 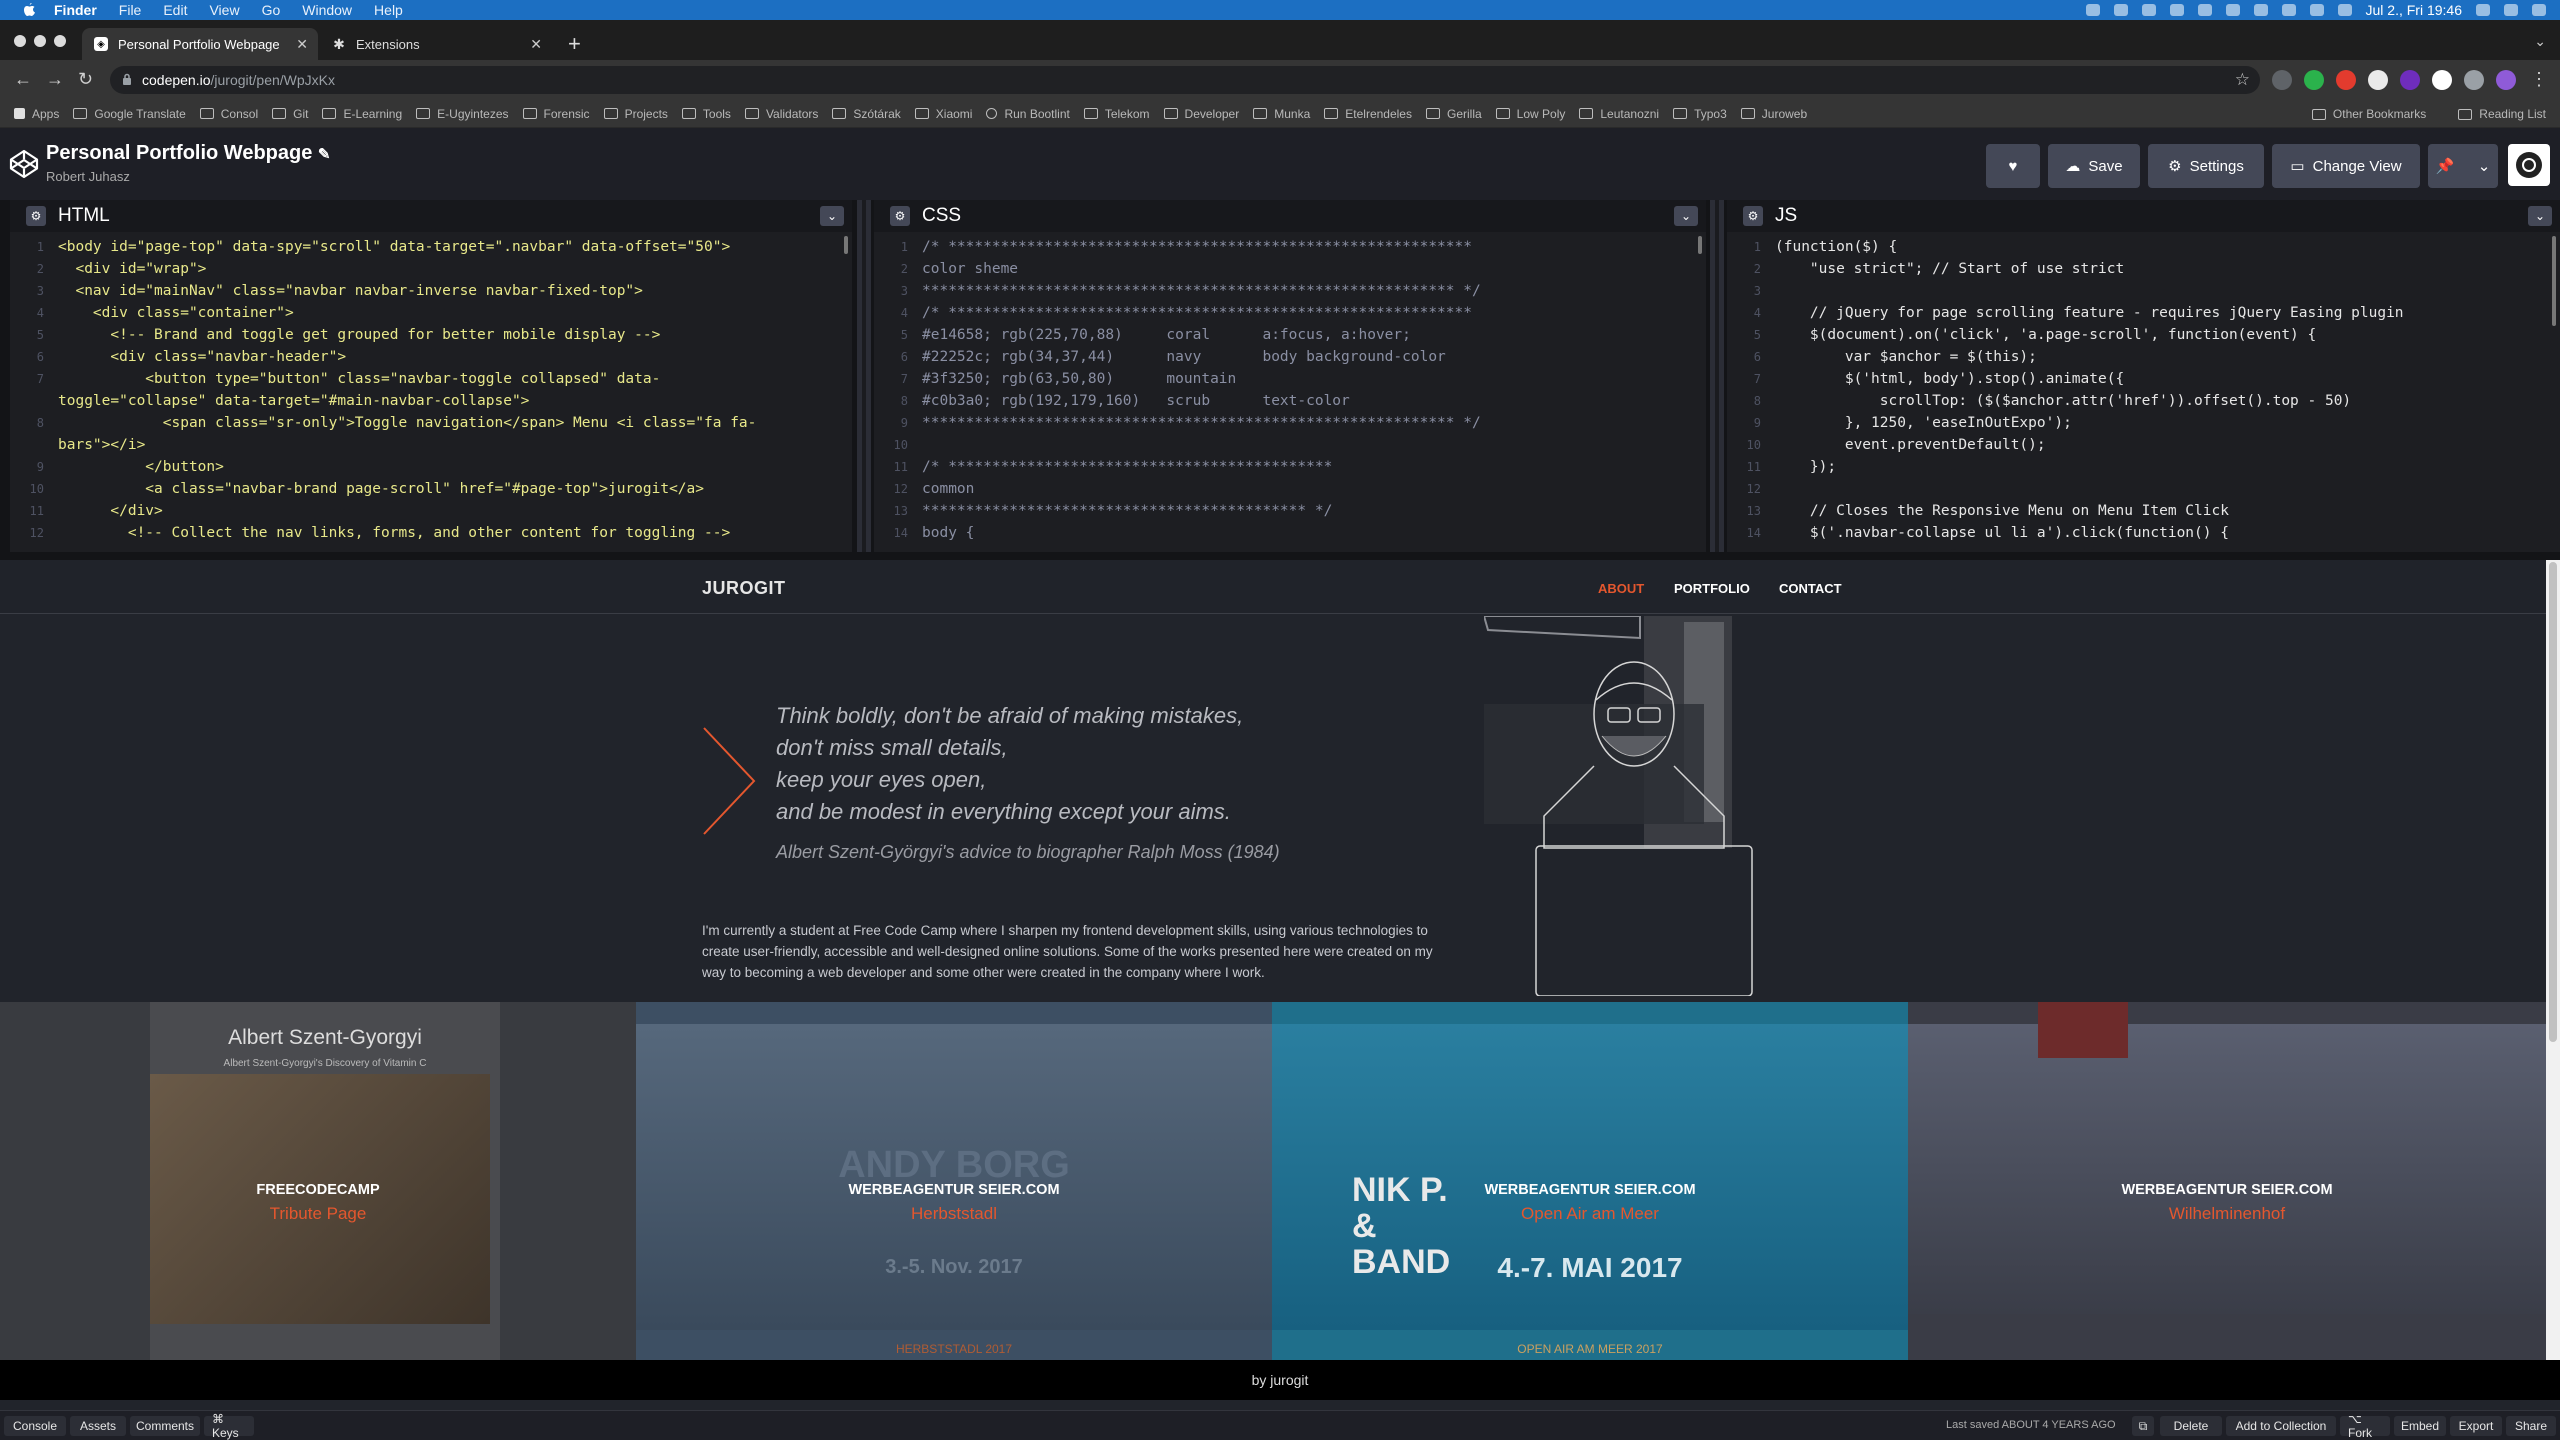 What do you see at coordinates (2143, 445) in the screenshot?
I see `code-line: 10 event.preventDefault();` at bounding box center [2143, 445].